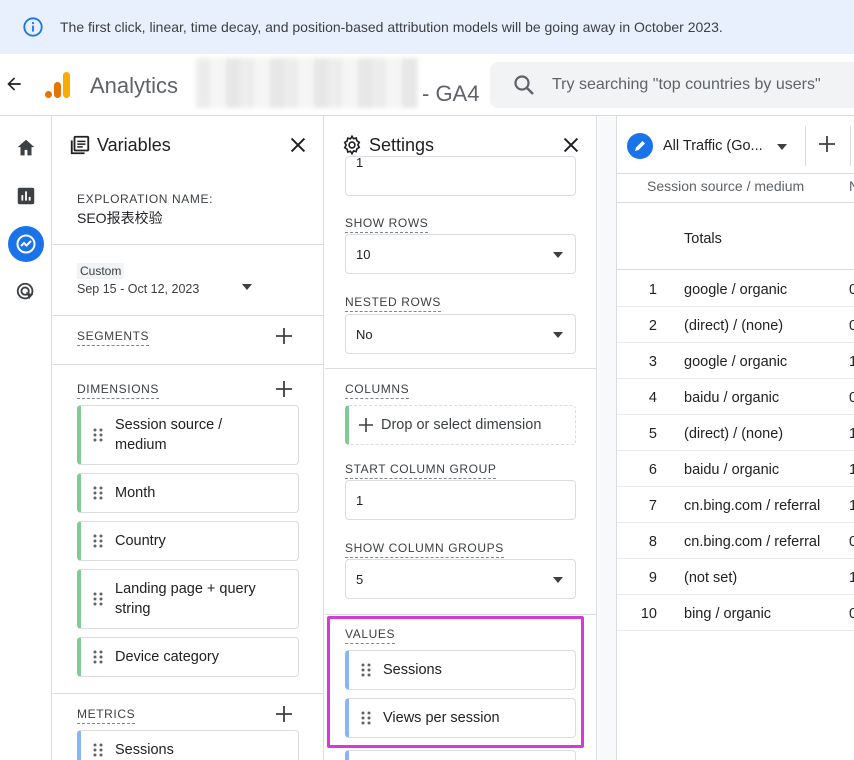 Image resolution: width=854 pixels, height=760 pixels. What do you see at coordinates (352, 145) in the screenshot?
I see `gear-icon` at bounding box center [352, 145].